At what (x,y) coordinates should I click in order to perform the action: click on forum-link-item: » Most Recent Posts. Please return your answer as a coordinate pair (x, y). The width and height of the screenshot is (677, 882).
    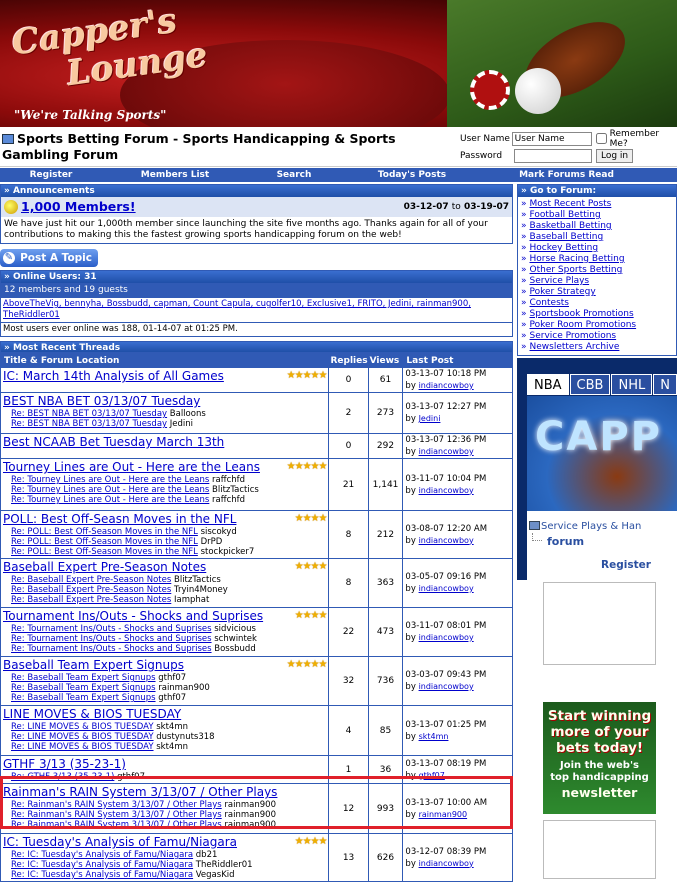
    Looking at the image, I should click on (597, 204).